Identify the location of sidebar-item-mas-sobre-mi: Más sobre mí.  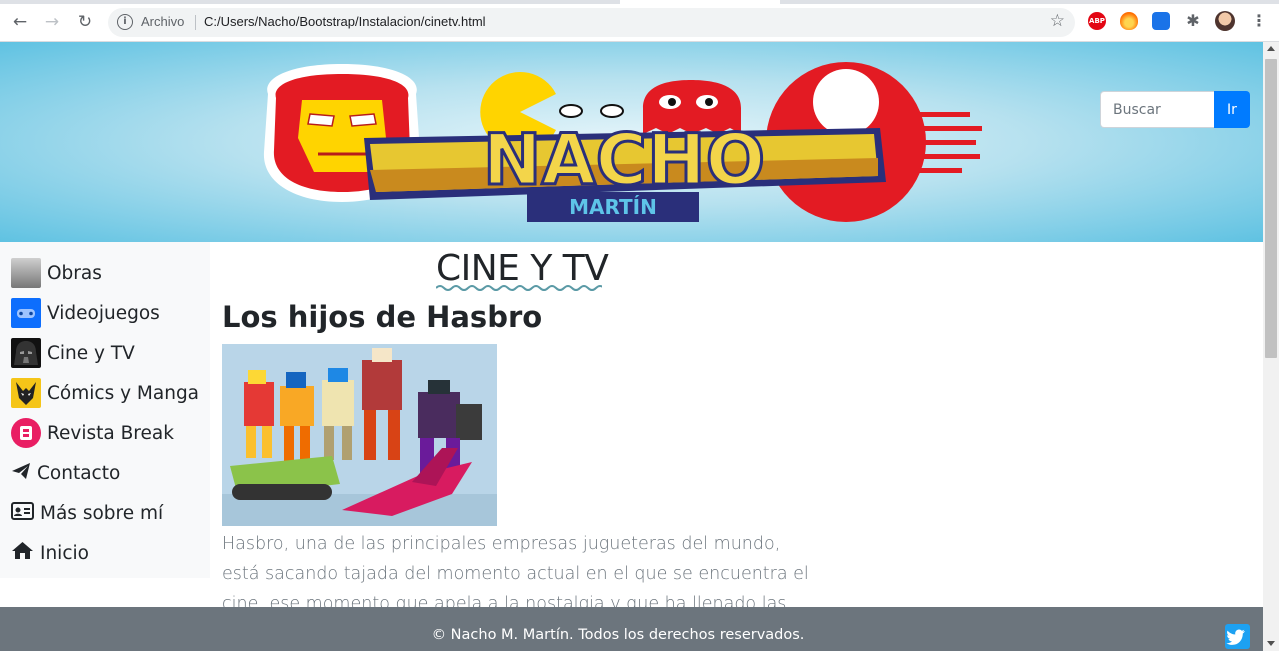
(105, 513).